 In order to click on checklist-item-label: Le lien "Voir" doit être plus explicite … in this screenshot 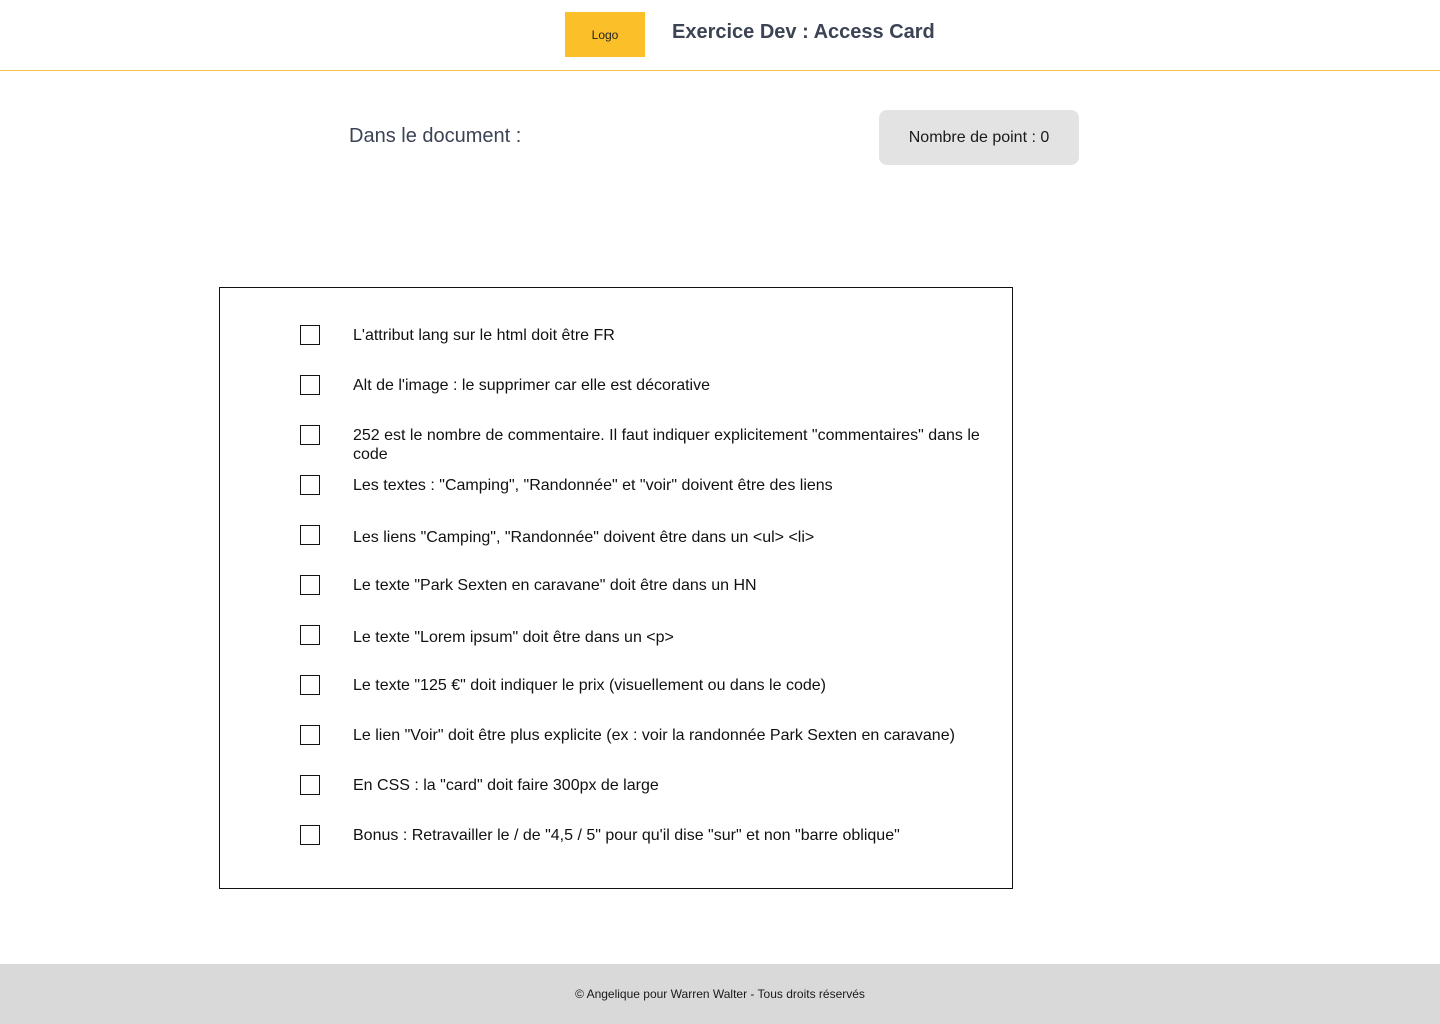, I will do `click(654, 735)`.